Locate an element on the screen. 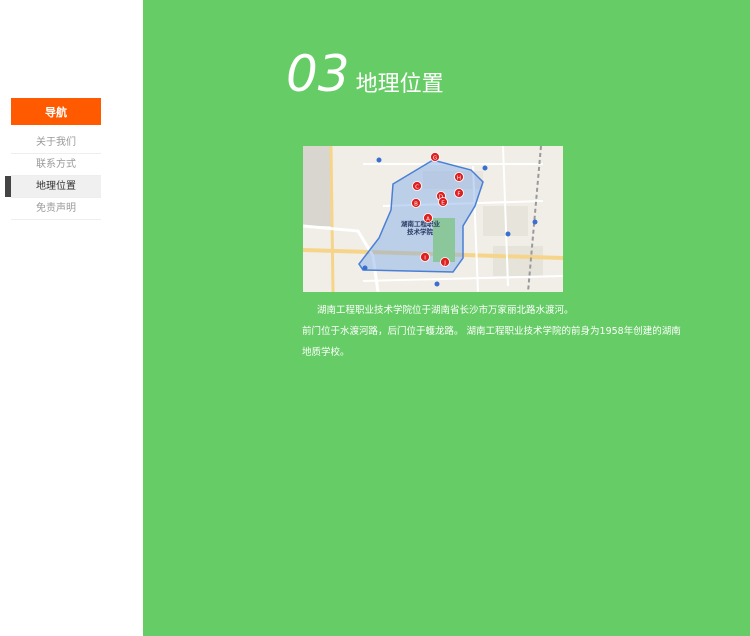 This screenshot has width=750, height=636. map-marker-f: F is located at coordinates (459, 193).